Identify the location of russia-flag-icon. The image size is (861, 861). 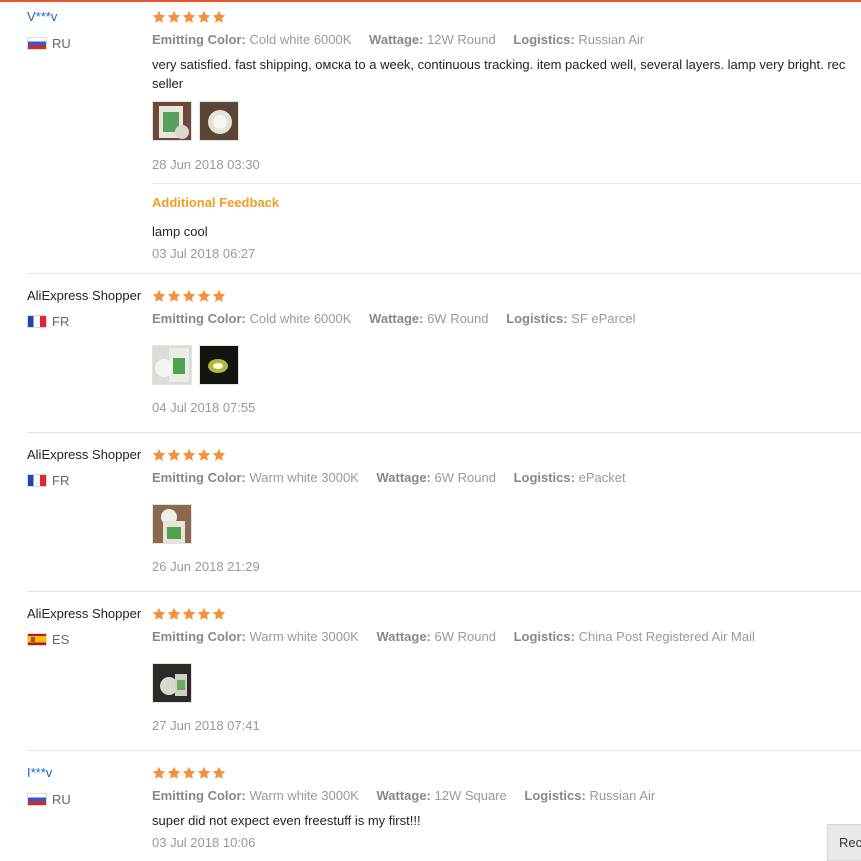
(37, 43).